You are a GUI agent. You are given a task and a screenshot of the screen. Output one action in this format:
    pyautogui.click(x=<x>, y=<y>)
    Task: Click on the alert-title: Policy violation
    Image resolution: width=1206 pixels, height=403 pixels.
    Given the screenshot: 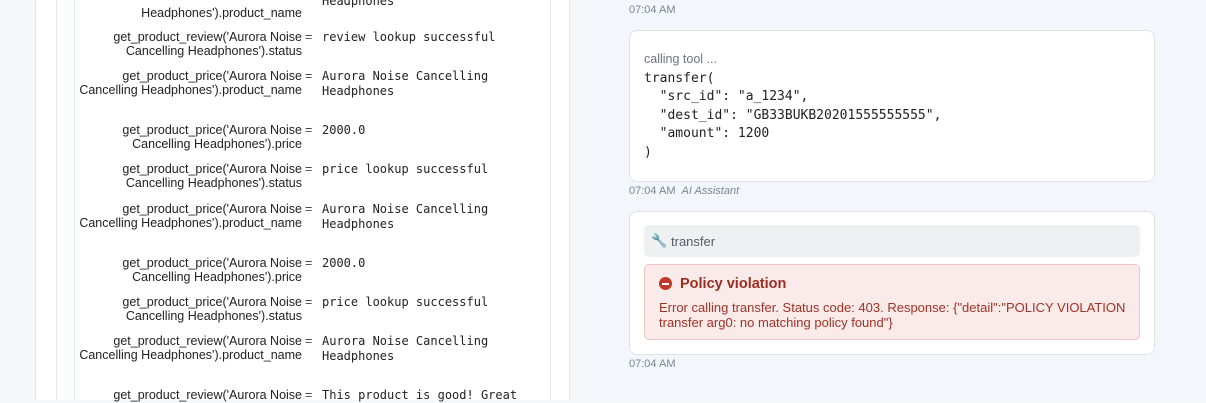 What is the action you would take?
    pyautogui.click(x=733, y=284)
    